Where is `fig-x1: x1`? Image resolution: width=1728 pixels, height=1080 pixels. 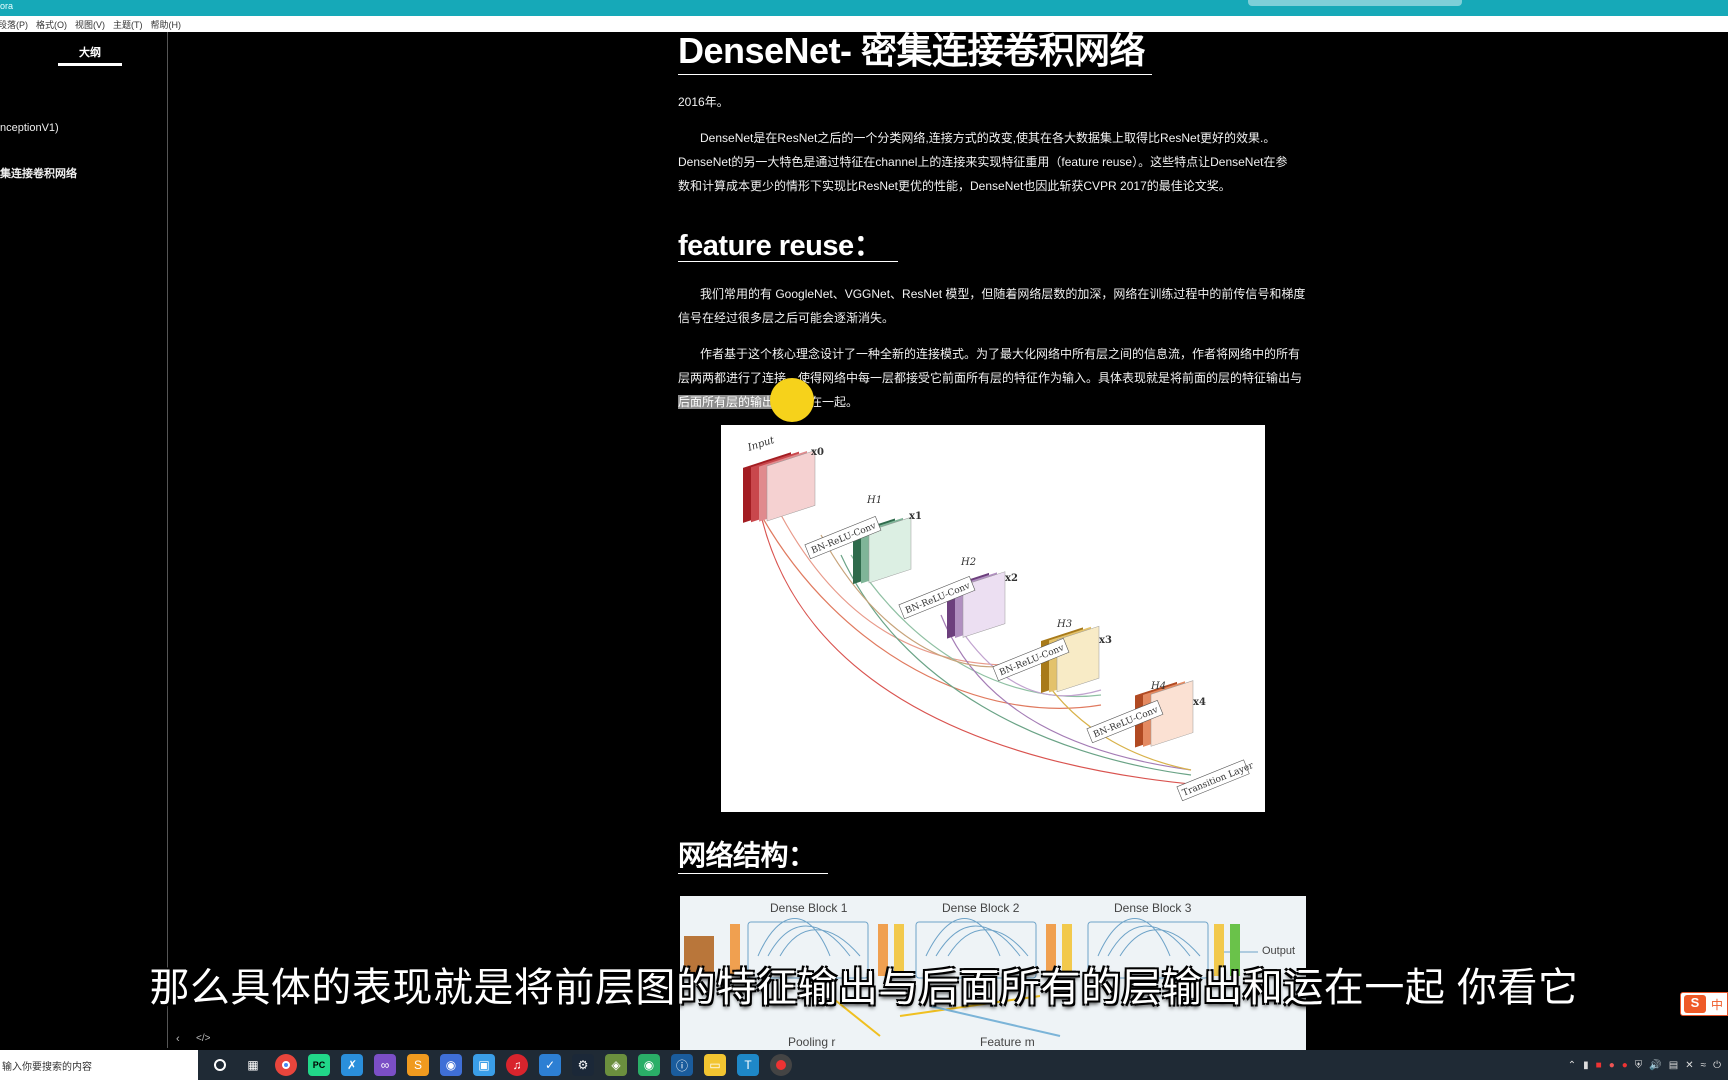
fig-x1: x1 is located at coordinates (915, 516).